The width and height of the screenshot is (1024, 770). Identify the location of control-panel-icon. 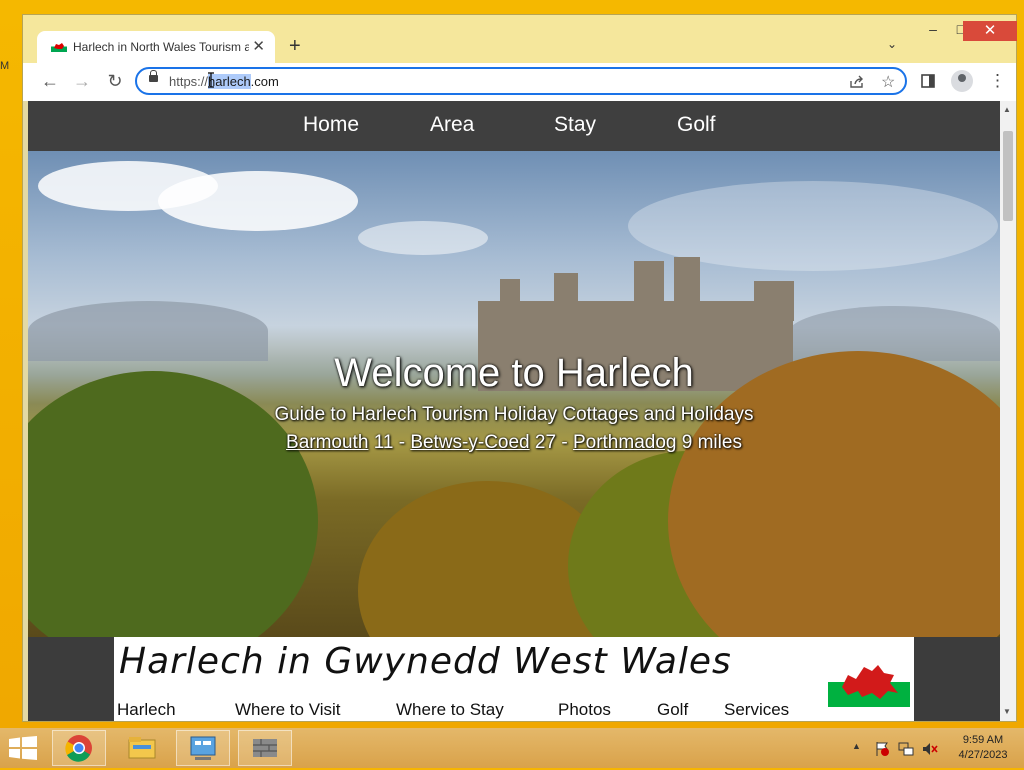
(203, 748).